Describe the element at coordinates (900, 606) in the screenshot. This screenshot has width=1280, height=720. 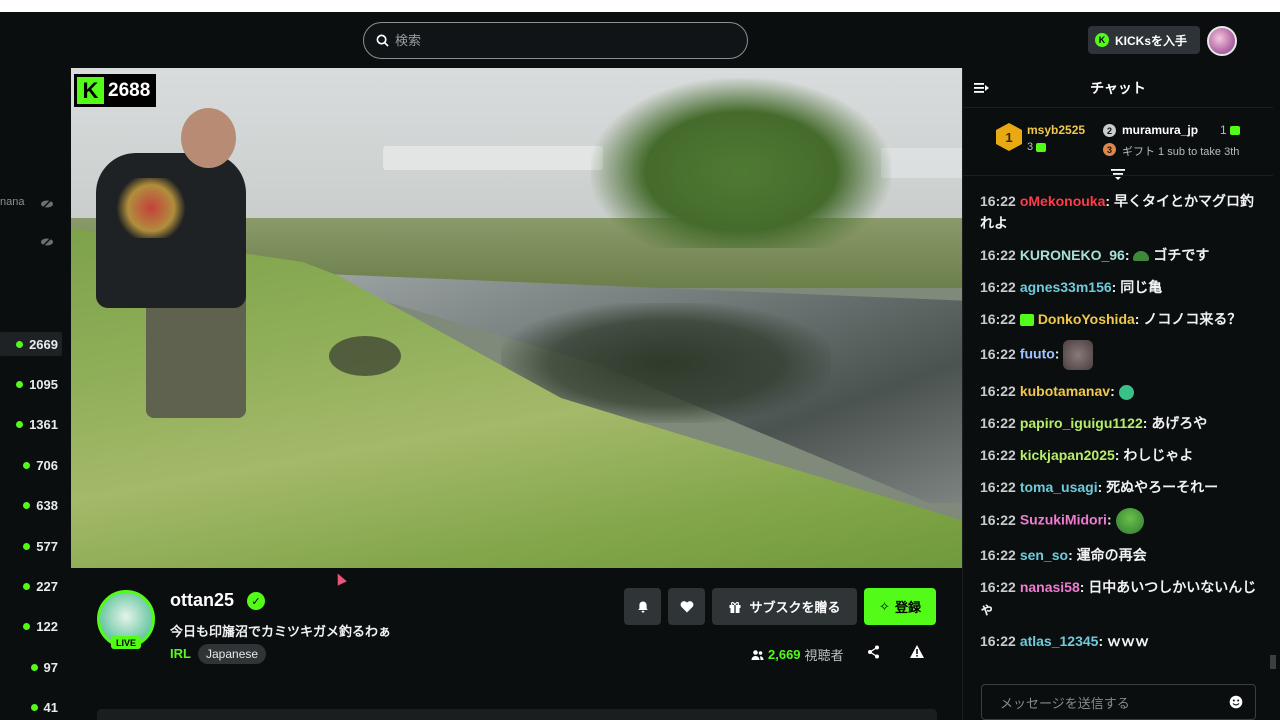
I see `follow-button: ✧ 登録` at that location.